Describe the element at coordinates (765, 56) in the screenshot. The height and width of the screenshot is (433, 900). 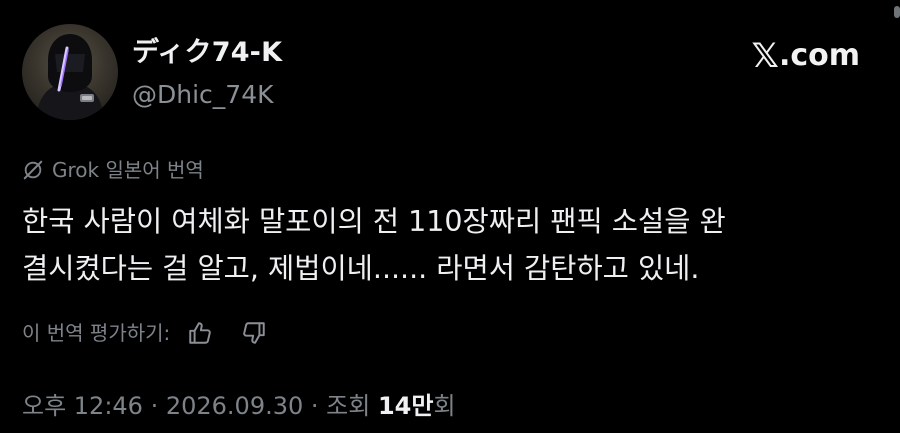
I see `x-logo-icon: 𝕏` at that location.